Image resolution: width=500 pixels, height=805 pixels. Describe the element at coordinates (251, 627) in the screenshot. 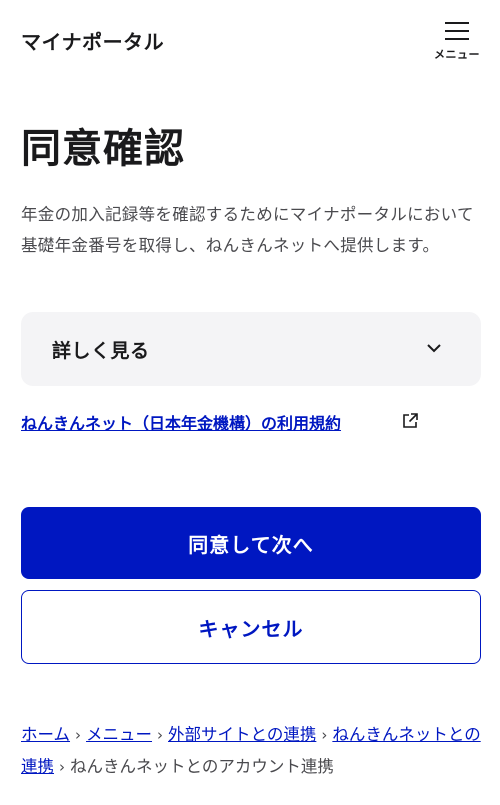

I see `cancel-button: キャンセル` at that location.